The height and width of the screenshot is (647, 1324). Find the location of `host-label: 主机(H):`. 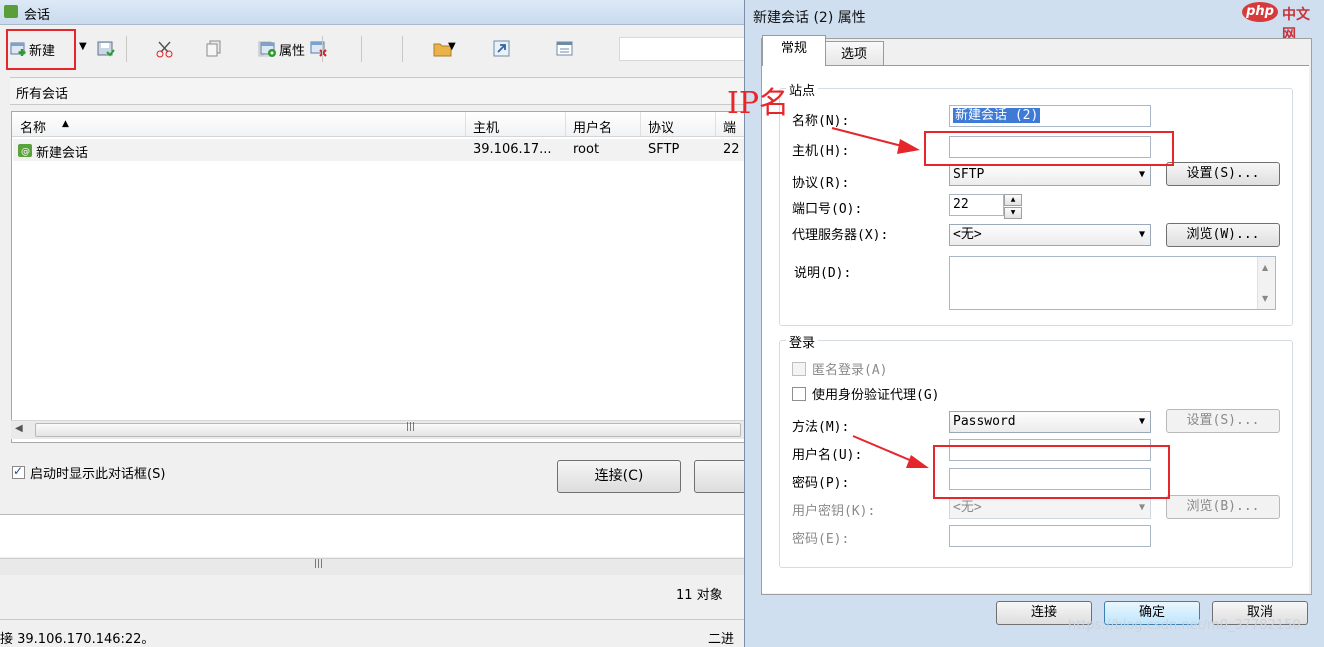

host-label: 主机(H): is located at coordinates (821, 151).